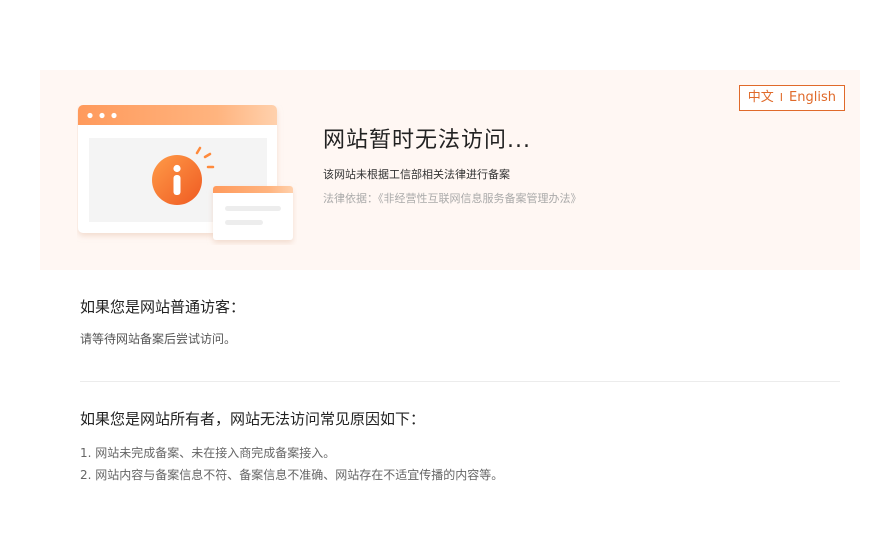  I want to click on lang-zh-link: 中文, so click(761, 98).